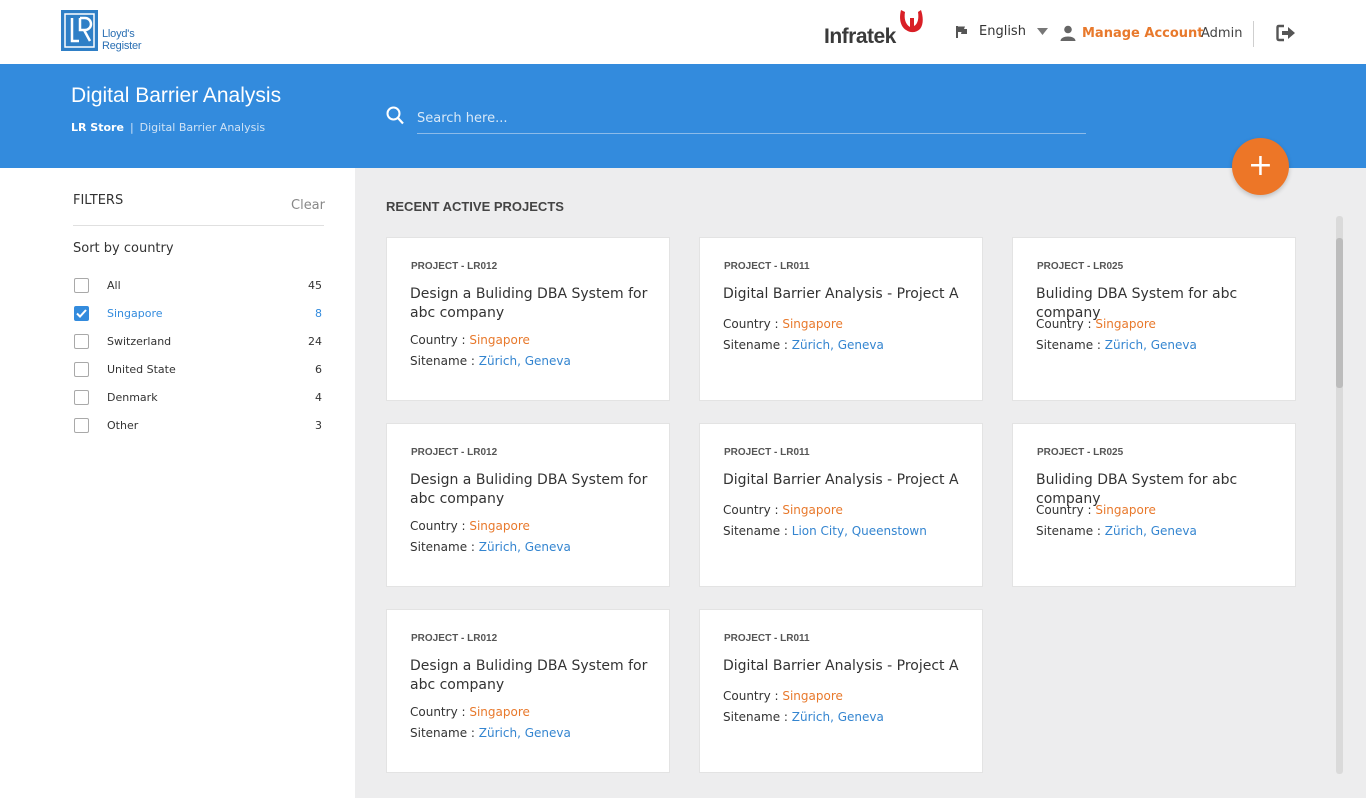  Describe the element at coordinates (97, 127) in the screenshot. I see `breadcrumb-lr-store: LR Store` at that location.